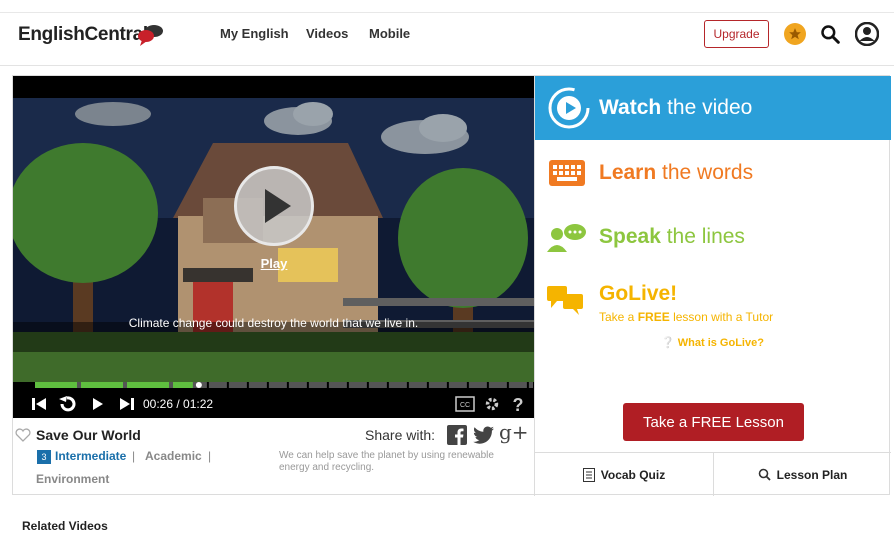 This screenshot has width=894, height=533. Describe the element at coordinates (65, 526) in the screenshot. I see `related-videos-heading: Related Videos` at that location.